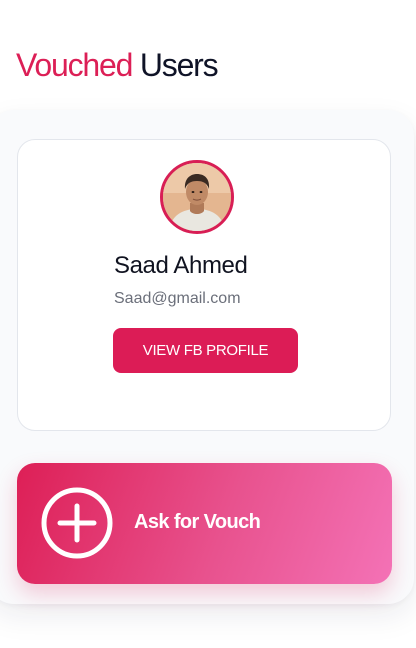  What do you see at coordinates (175, 65) in the screenshot?
I see `page-title-rest: Users` at bounding box center [175, 65].